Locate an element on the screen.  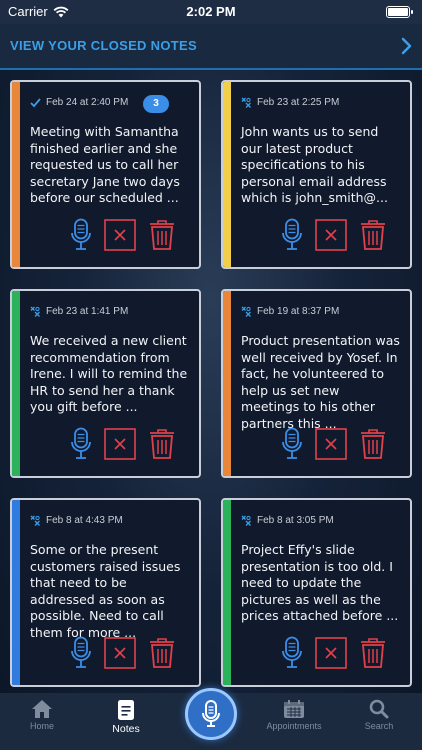
tab-notes: Notes is located at coordinates (126, 717).